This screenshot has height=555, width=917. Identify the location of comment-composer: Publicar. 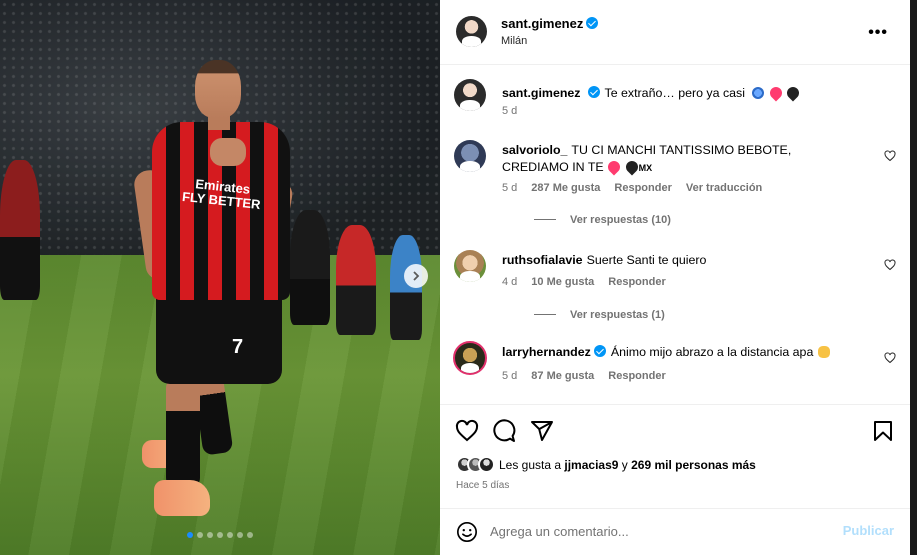
(675, 531).